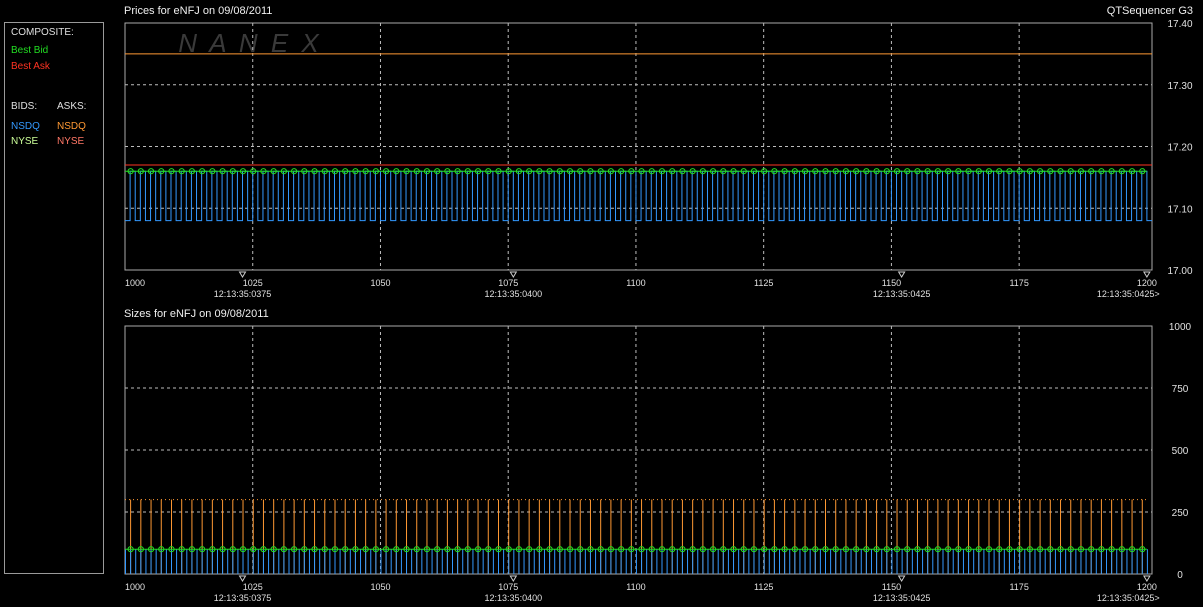  Describe the element at coordinates (253, 587) in the screenshot. I see `size-x-tick-1025: 1025` at that location.